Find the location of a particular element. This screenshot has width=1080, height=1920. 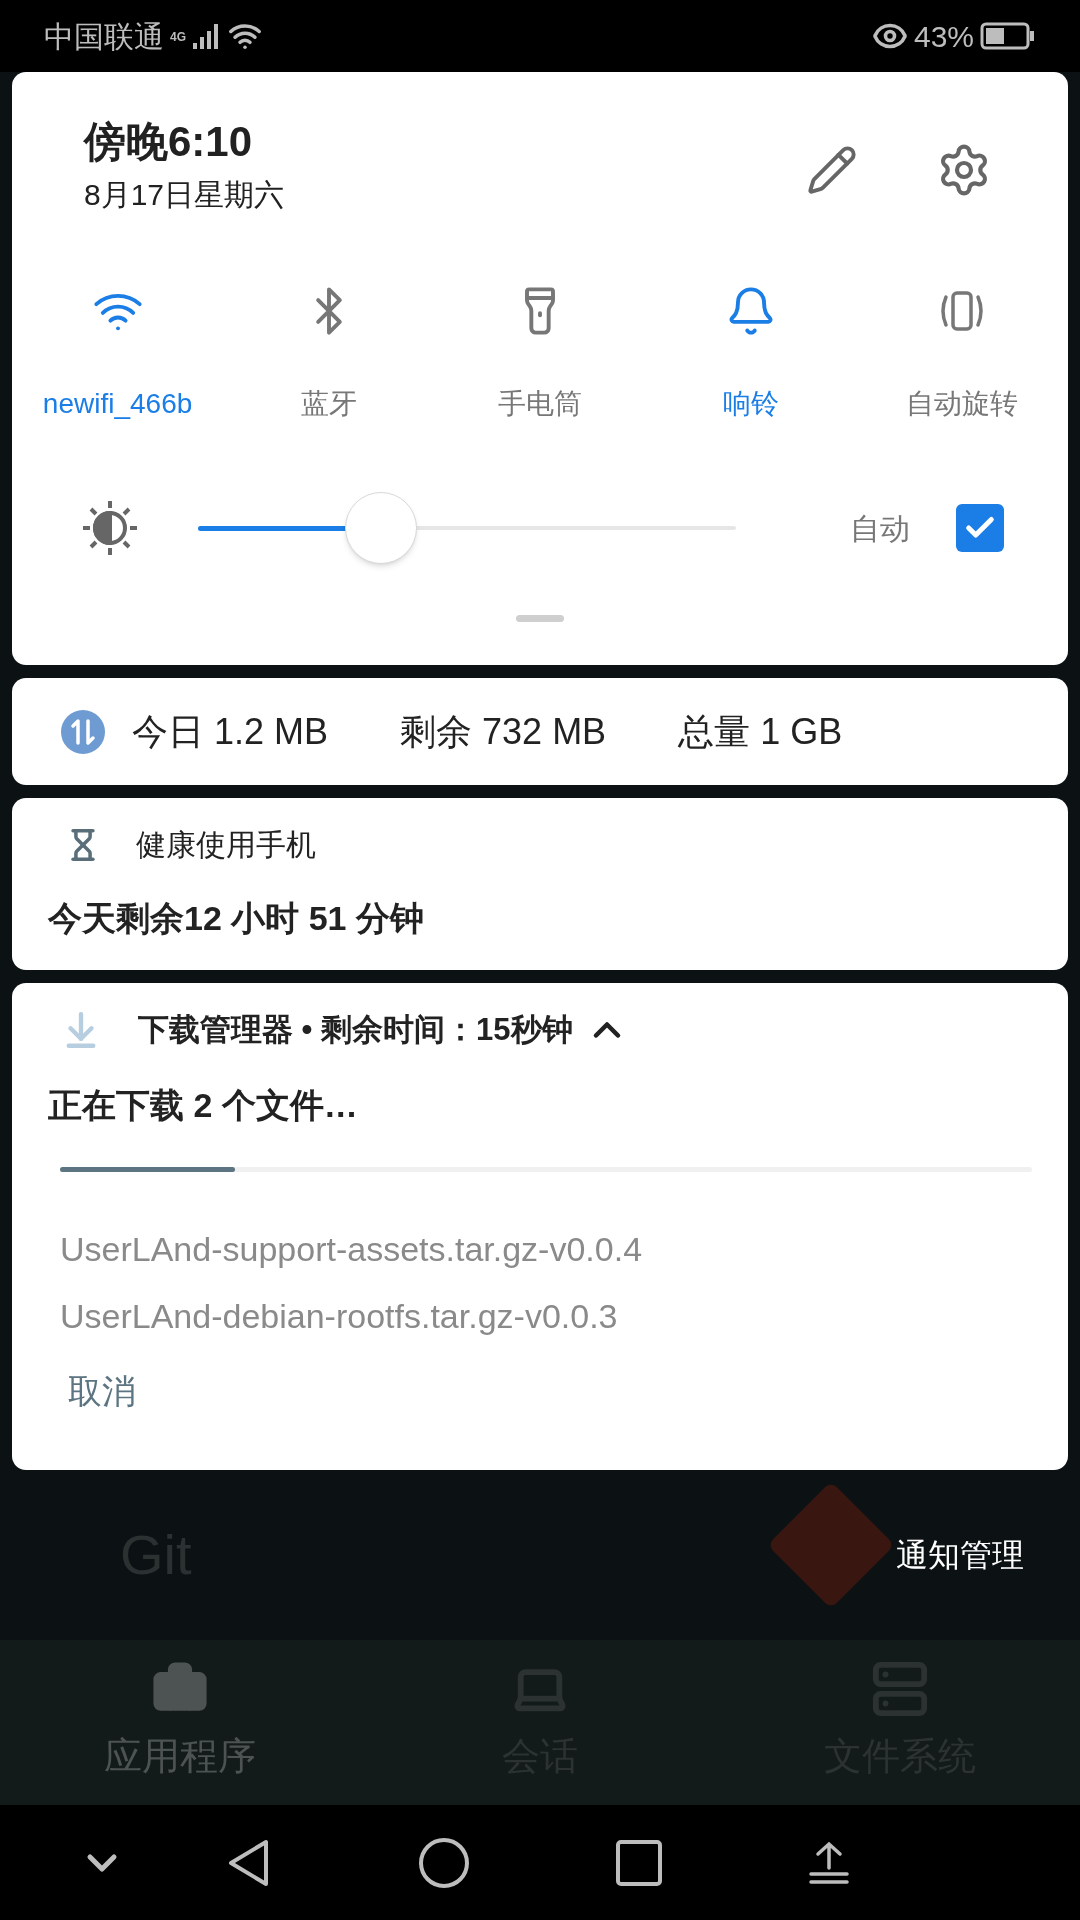

toggle-label: 响铃 is located at coordinates (751, 404).